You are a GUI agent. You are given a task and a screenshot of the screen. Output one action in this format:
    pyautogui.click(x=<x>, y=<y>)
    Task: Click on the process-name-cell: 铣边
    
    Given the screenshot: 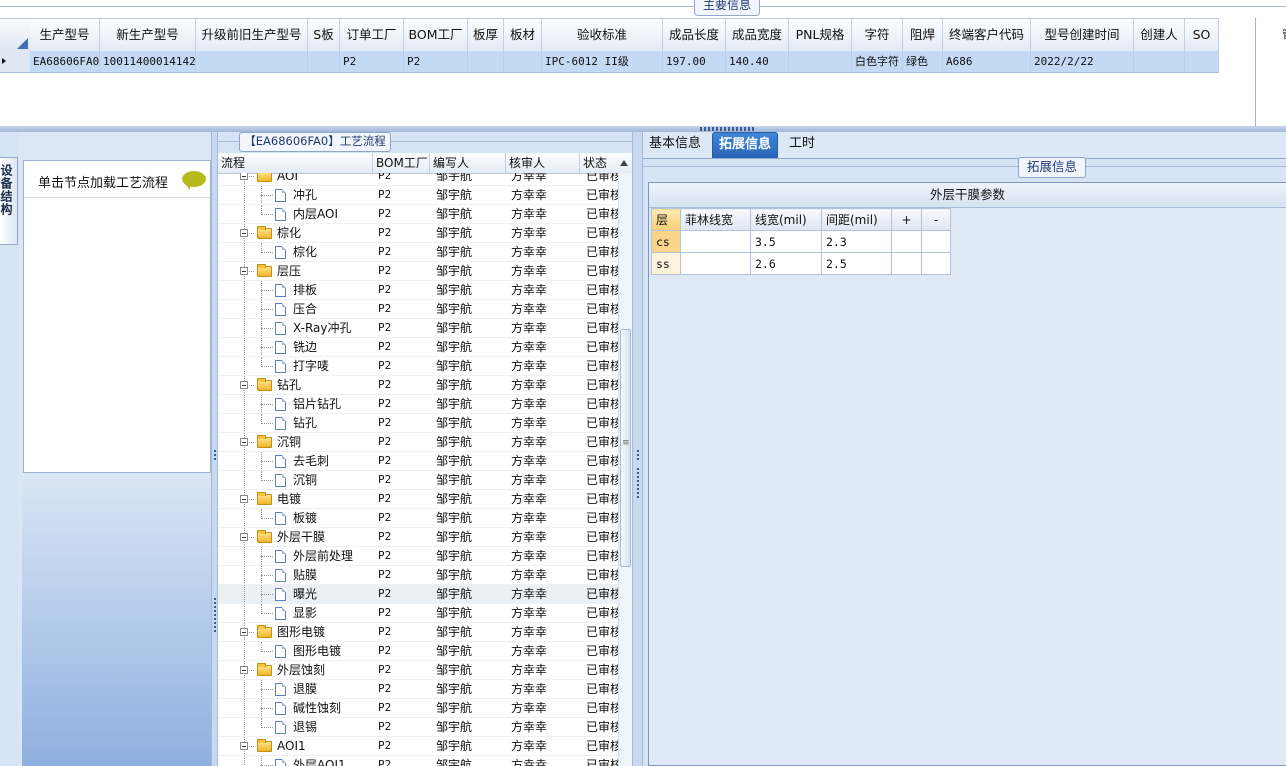 What is the action you would take?
    pyautogui.click(x=295, y=347)
    